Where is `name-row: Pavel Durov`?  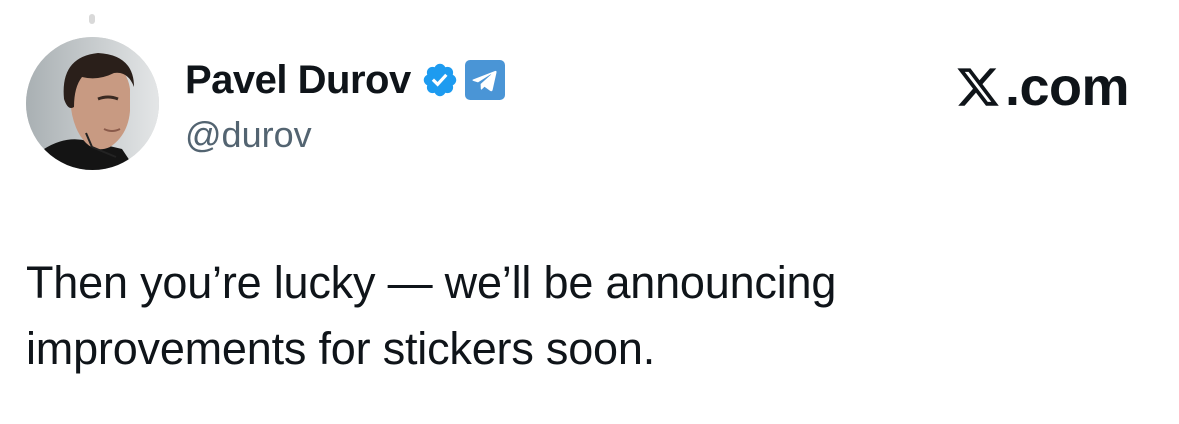
name-row: Pavel Durov is located at coordinates (345, 80).